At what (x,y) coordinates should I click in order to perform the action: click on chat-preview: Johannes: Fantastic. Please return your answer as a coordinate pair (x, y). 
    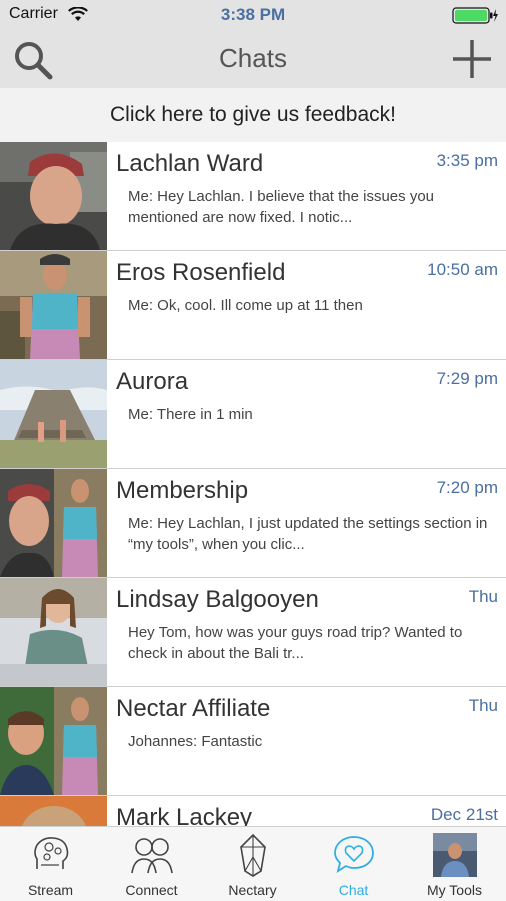
    Looking at the image, I should click on (195, 741).